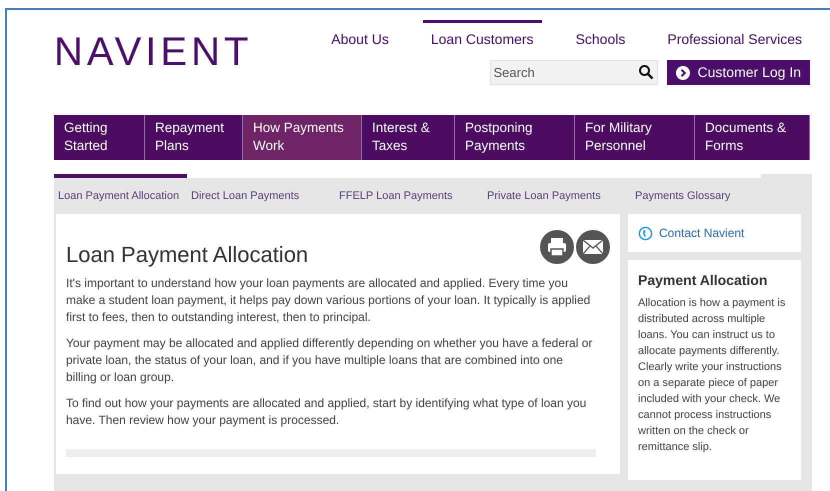  What do you see at coordinates (734, 35) in the screenshot?
I see `top-nav-link: Professional Services` at bounding box center [734, 35].